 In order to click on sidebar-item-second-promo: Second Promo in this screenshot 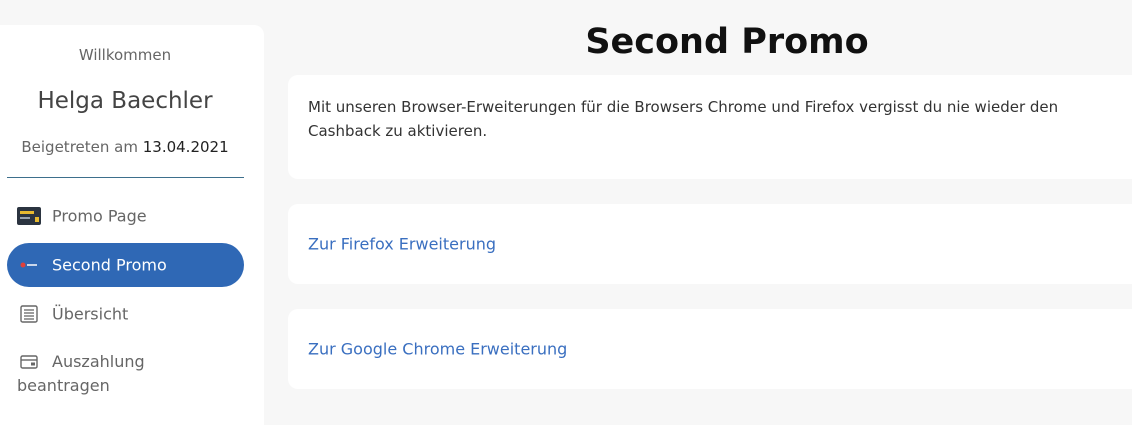, I will do `click(125, 265)`.